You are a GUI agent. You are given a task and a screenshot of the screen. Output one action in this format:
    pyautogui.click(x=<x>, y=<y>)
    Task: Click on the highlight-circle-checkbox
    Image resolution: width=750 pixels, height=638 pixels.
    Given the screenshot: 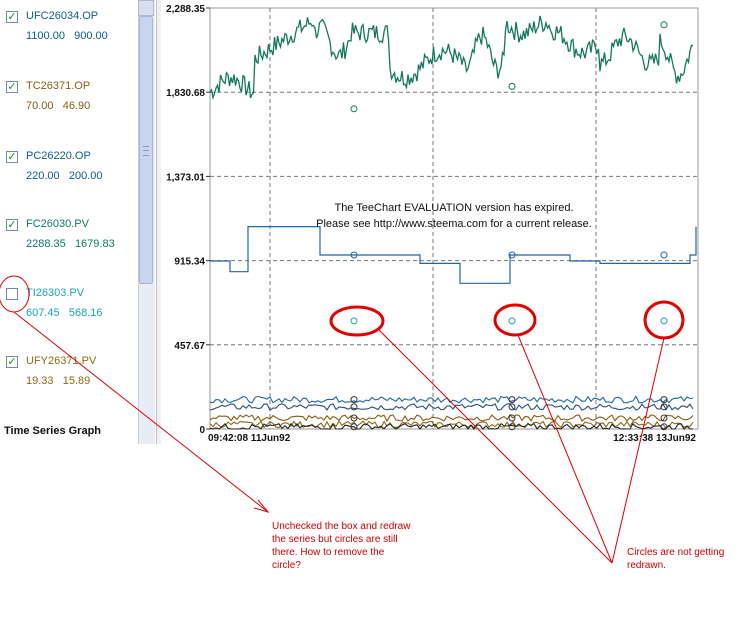 What is the action you would take?
    pyautogui.click(x=15, y=294)
    